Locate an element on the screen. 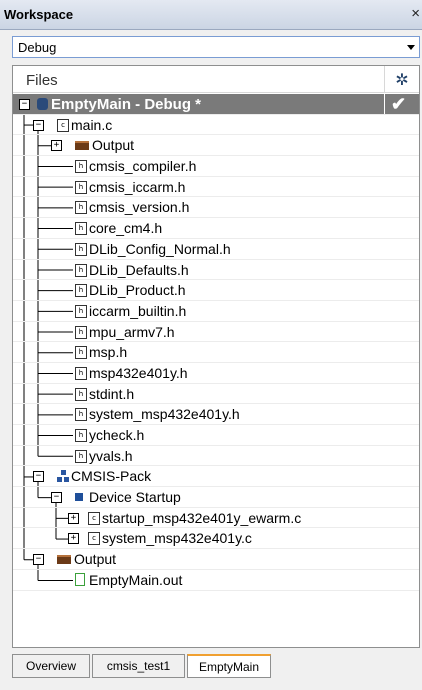  project-icon is located at coordinates (42, 104).